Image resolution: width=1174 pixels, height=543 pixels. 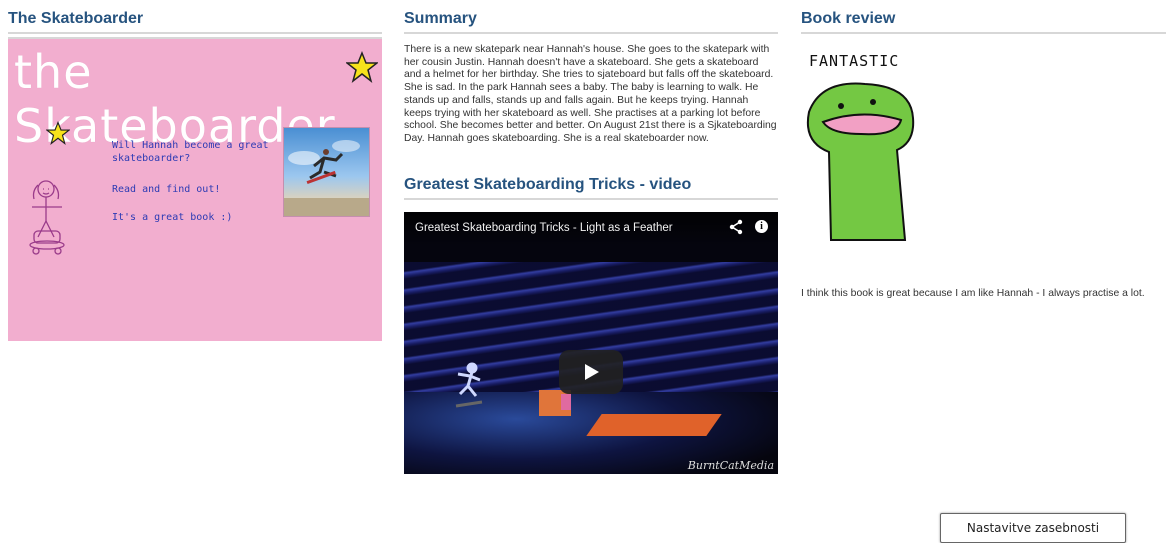 What do you see at coordinates (730, 465) in the screenshot?
I see `video-watermark: BurntCatMedia` at bounding box center [730, 465].